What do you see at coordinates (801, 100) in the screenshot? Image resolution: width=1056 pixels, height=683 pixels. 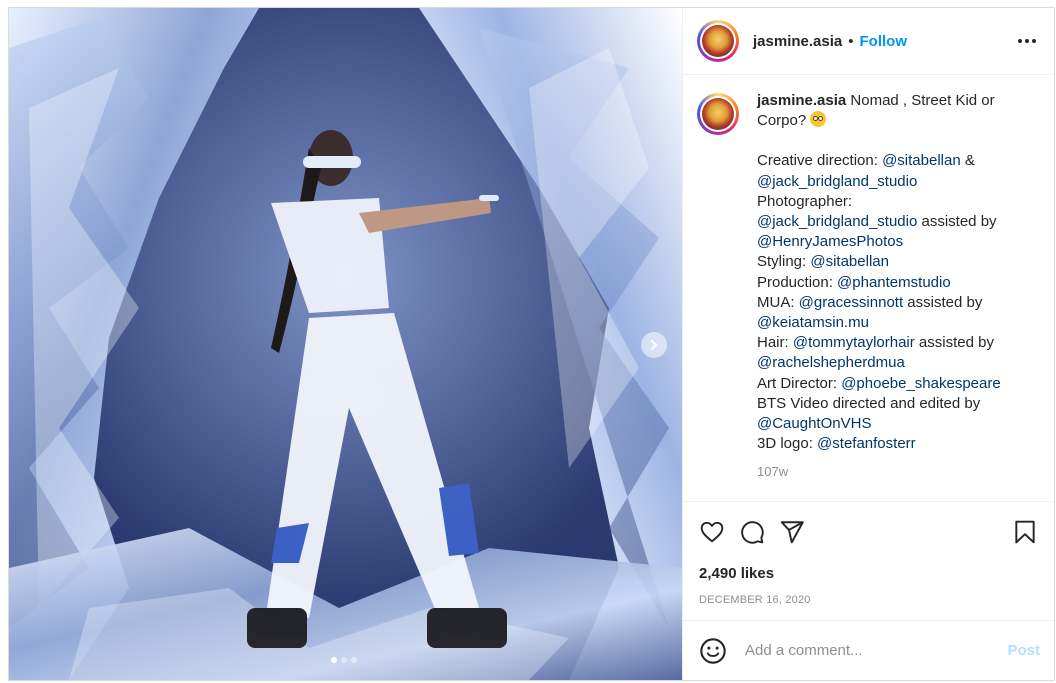 I see `caption-username: jasmine.asia` at bounding box center [801, 100].